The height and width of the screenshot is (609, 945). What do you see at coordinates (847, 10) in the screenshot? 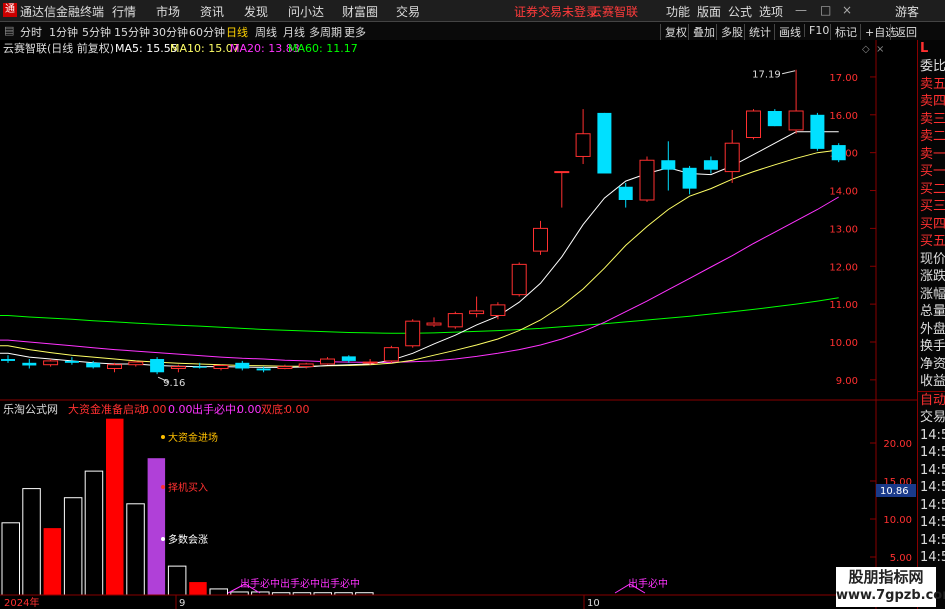
I see `close-icon: ×` at bounding box center [847, 10].